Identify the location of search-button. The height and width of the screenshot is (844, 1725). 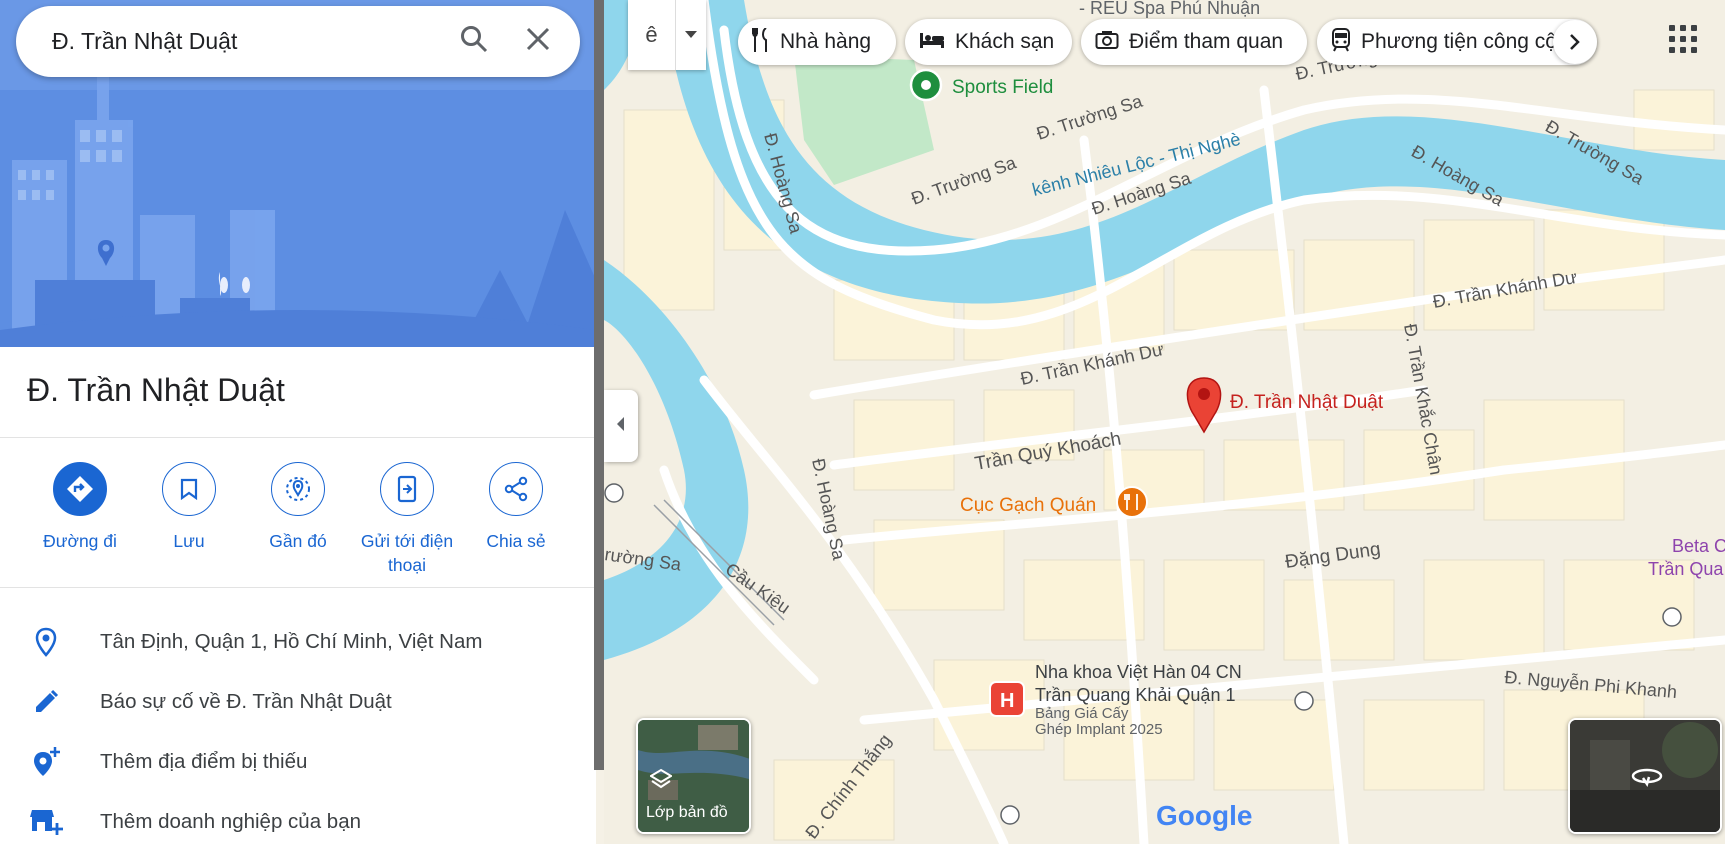
(474, 41).